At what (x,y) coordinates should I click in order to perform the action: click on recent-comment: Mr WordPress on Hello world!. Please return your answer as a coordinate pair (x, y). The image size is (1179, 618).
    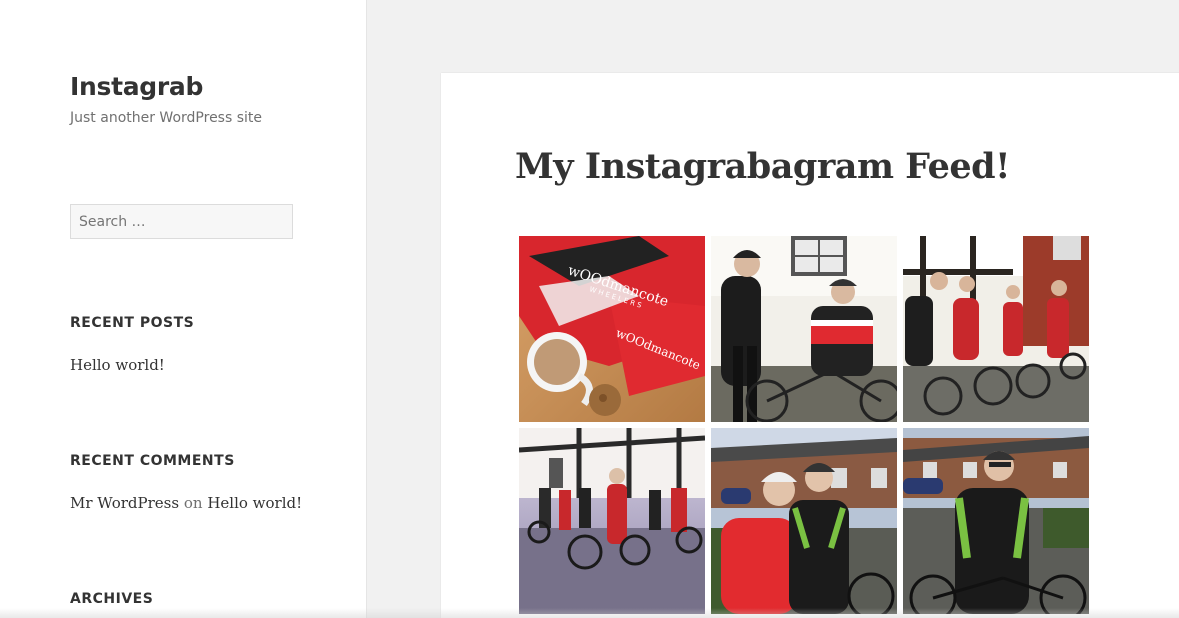
    Looking at the image, I should click on (186, 503).